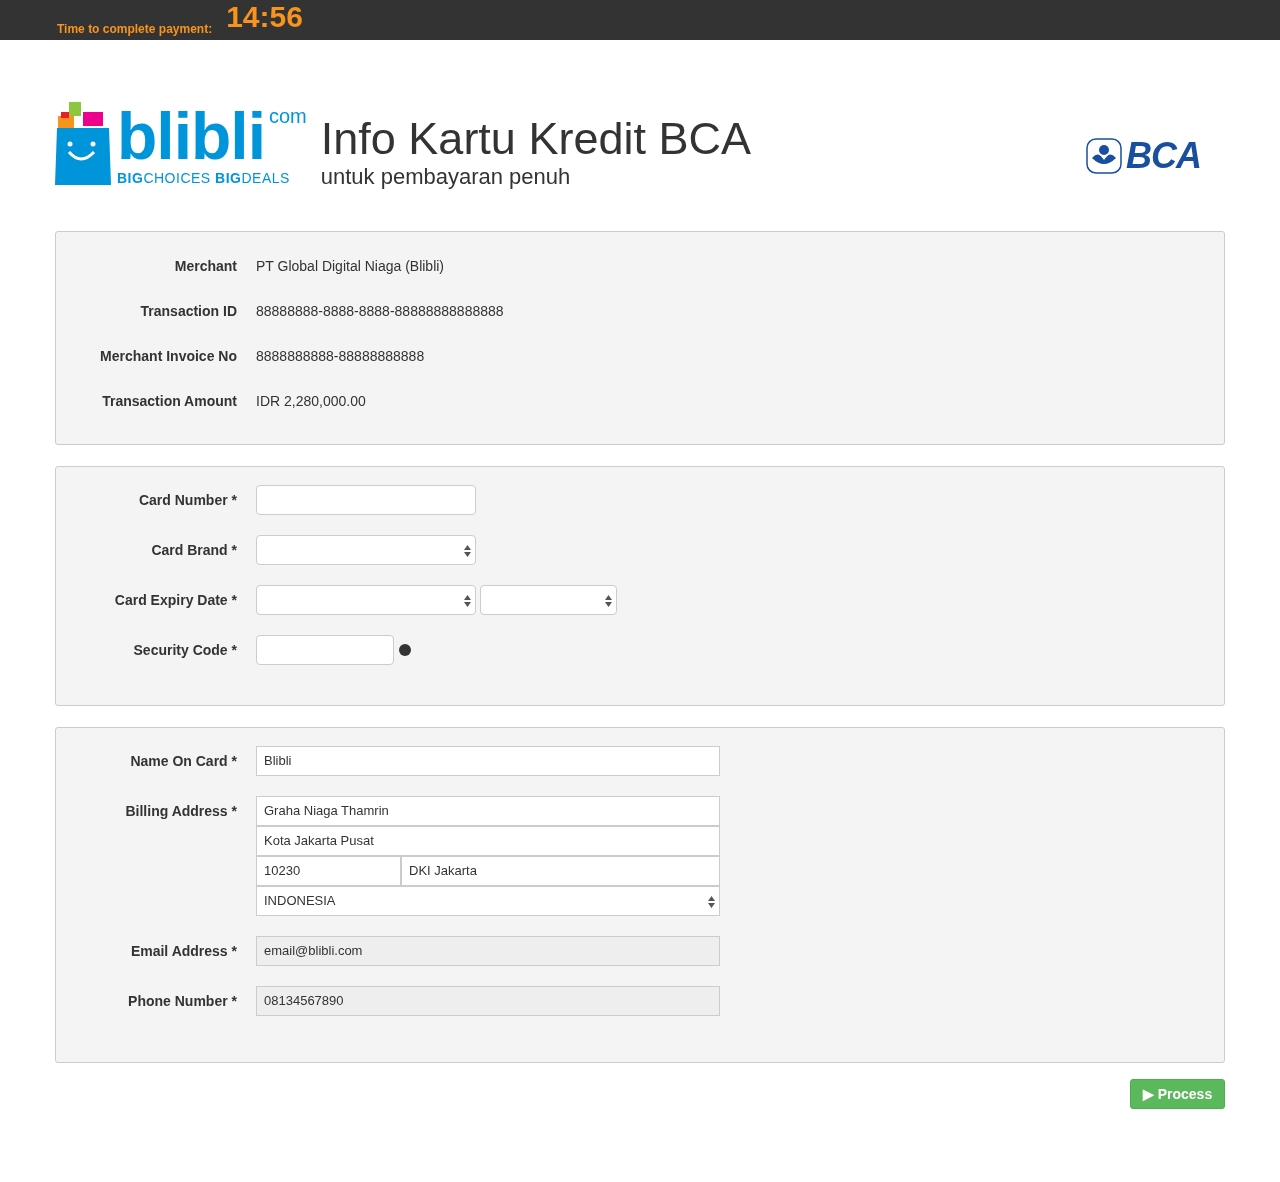 This screenshot has height=1182, width=1280. Describe the element at coordinates (183, 951) in the screenshot. I see `field-label: Email Address *` at that location.